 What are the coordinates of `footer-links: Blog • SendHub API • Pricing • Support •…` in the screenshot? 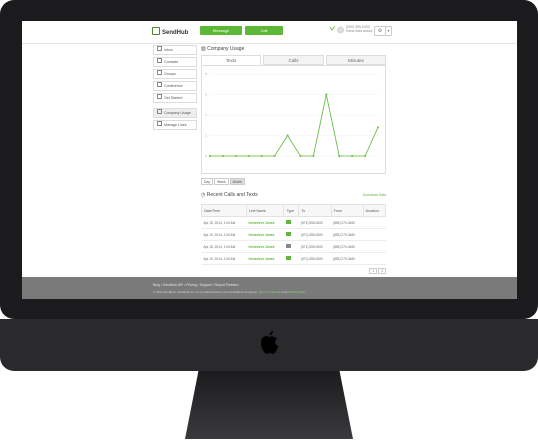 It's located at (195, 285).